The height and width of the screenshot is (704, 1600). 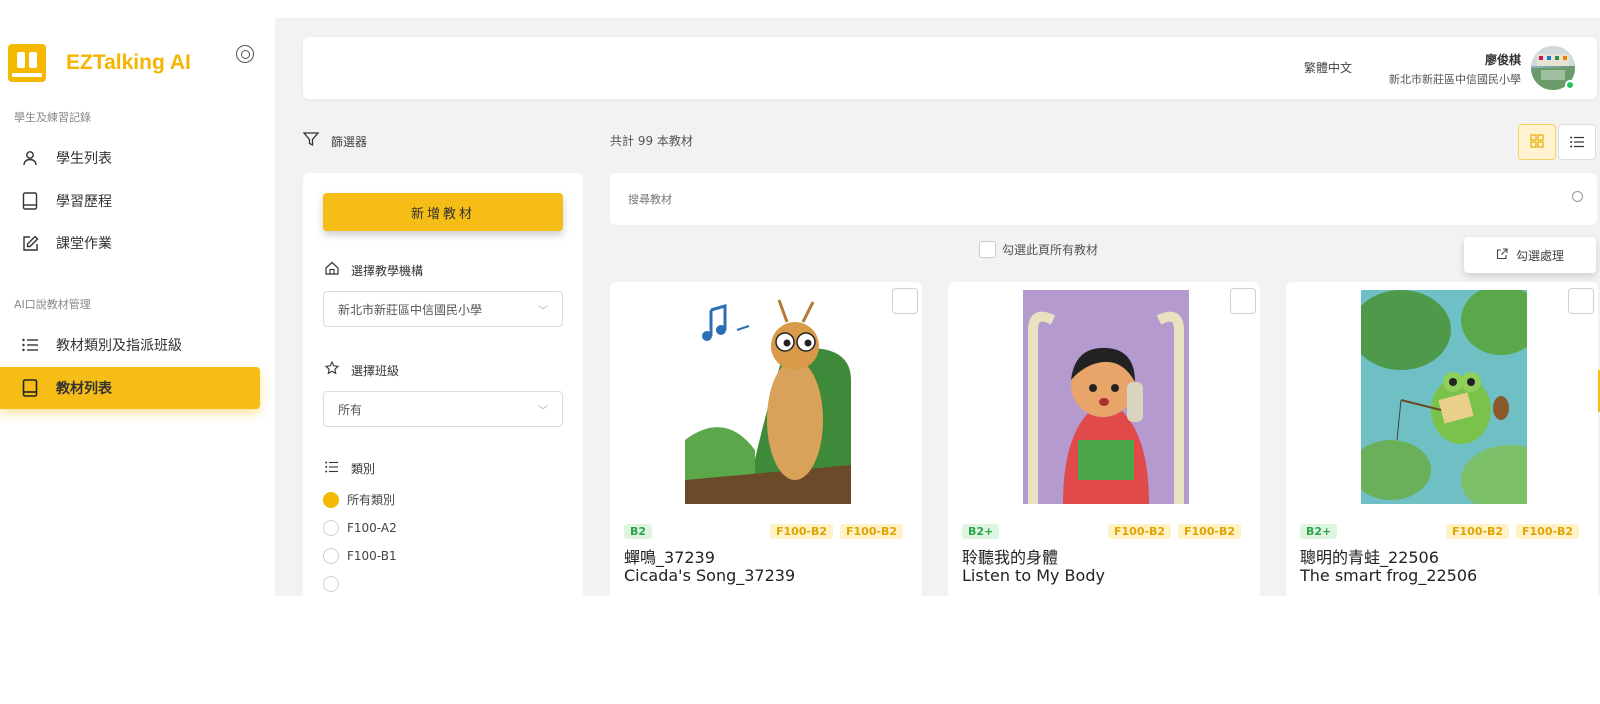 I want to click on settings-icon, so click(x=245, y=54).